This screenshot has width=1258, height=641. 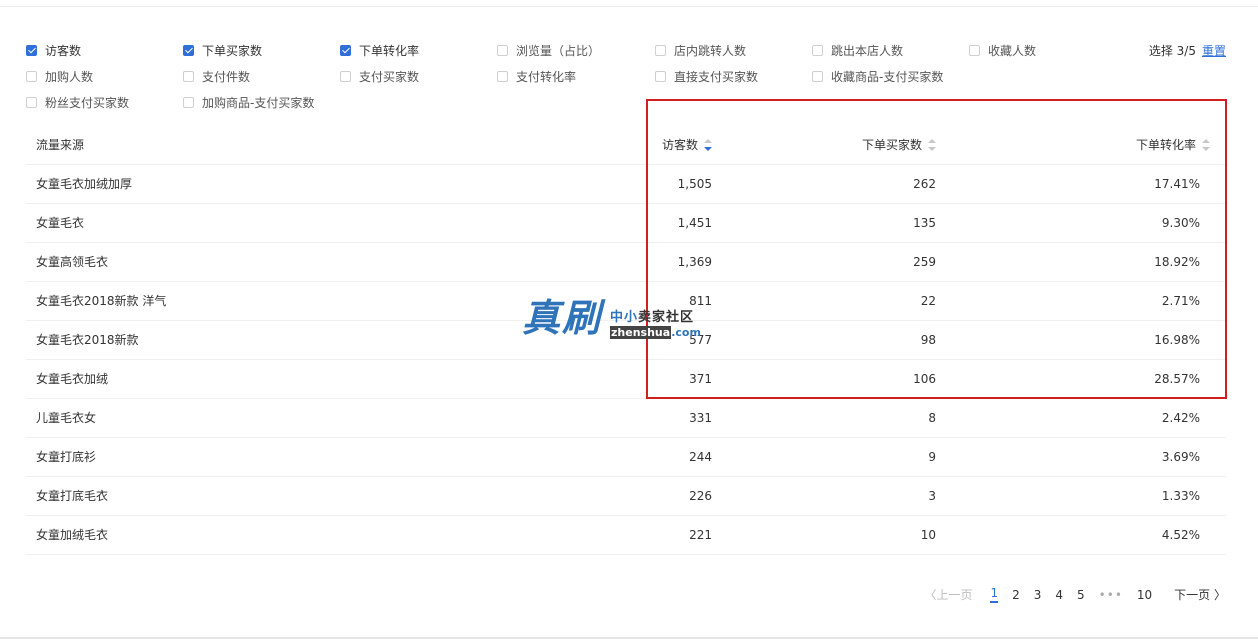 What do you see at coordinates (710, 51) in the screenshot?
I see `filter-label: 店内跳转人数` at bounding box center [710, 51].